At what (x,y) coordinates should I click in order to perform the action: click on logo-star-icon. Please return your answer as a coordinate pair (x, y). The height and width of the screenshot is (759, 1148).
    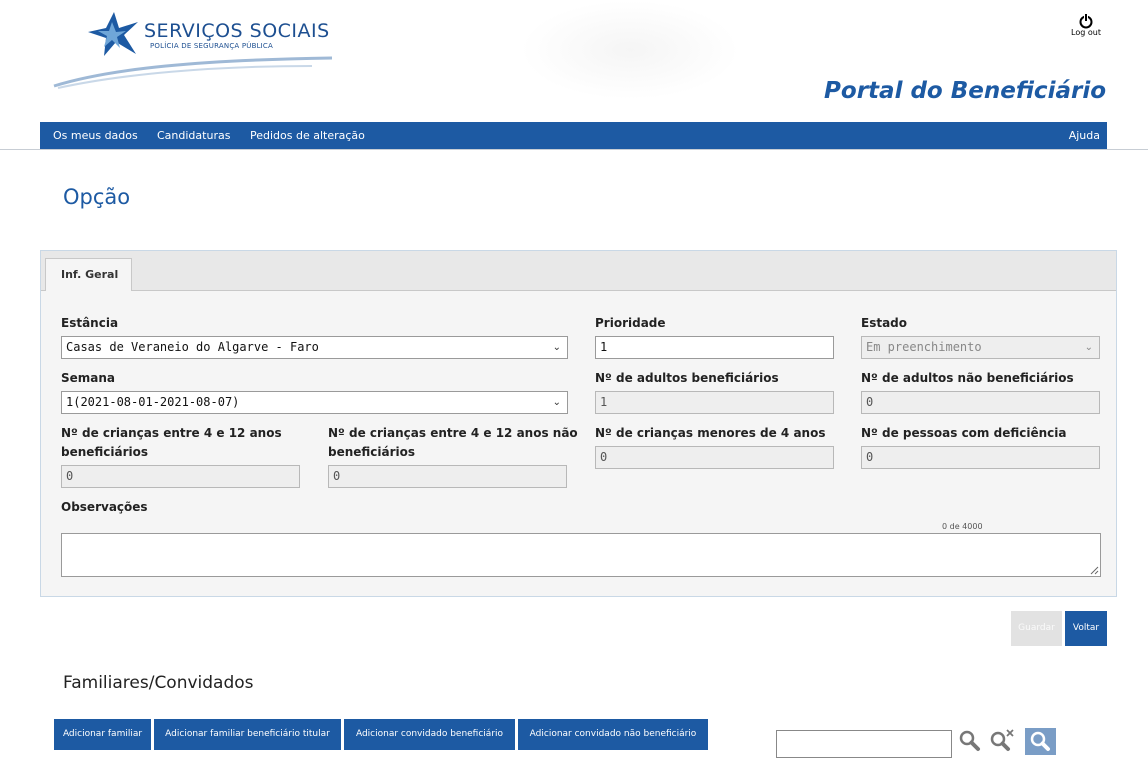
    Looking at the image, I should click on (113, 34).